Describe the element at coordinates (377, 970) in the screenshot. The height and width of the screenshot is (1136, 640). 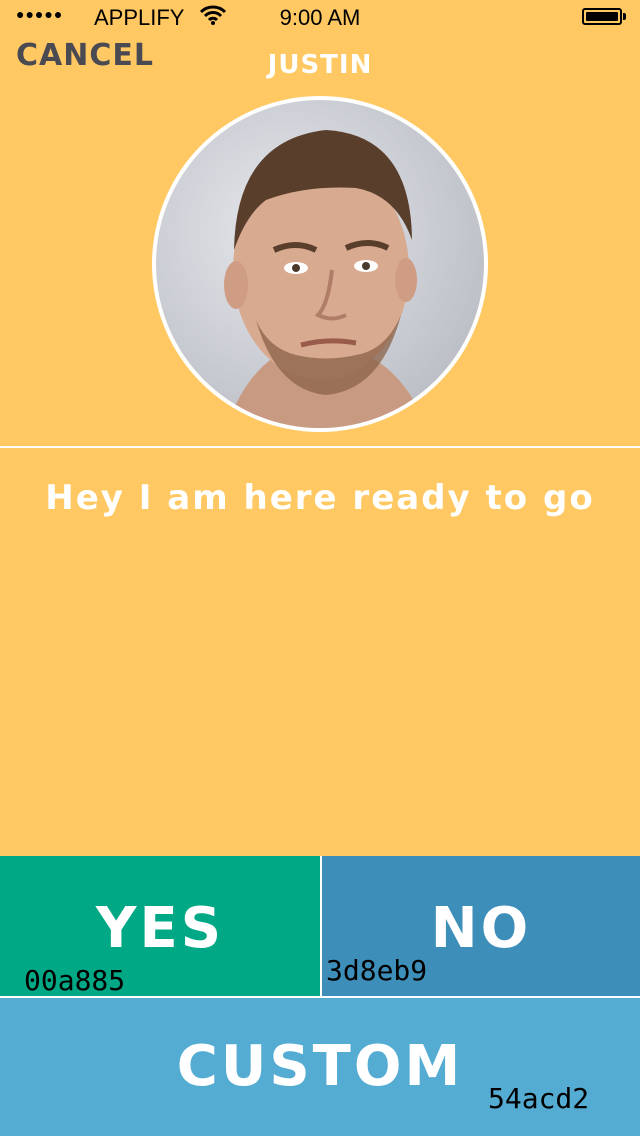
I see `no-color-code: 3d8eb9` at that location.